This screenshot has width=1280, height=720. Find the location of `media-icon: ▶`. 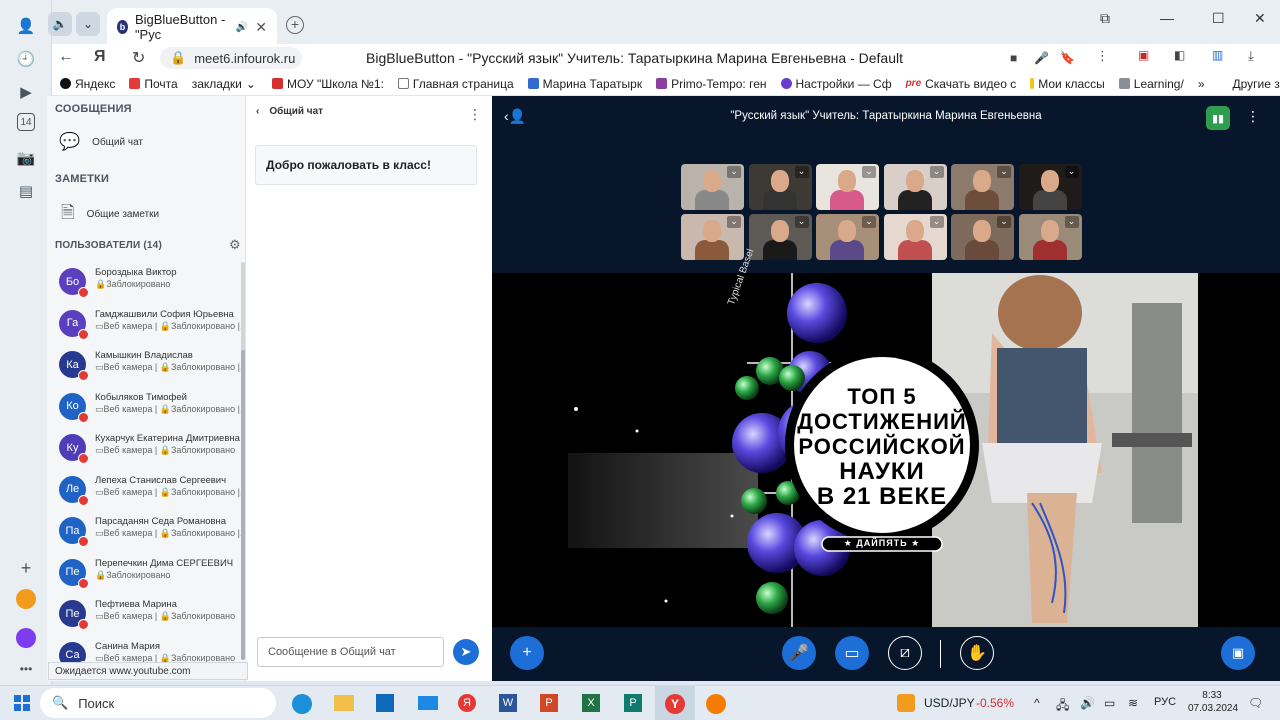

media-icon: ▶ is located at coordinates (26, 92).